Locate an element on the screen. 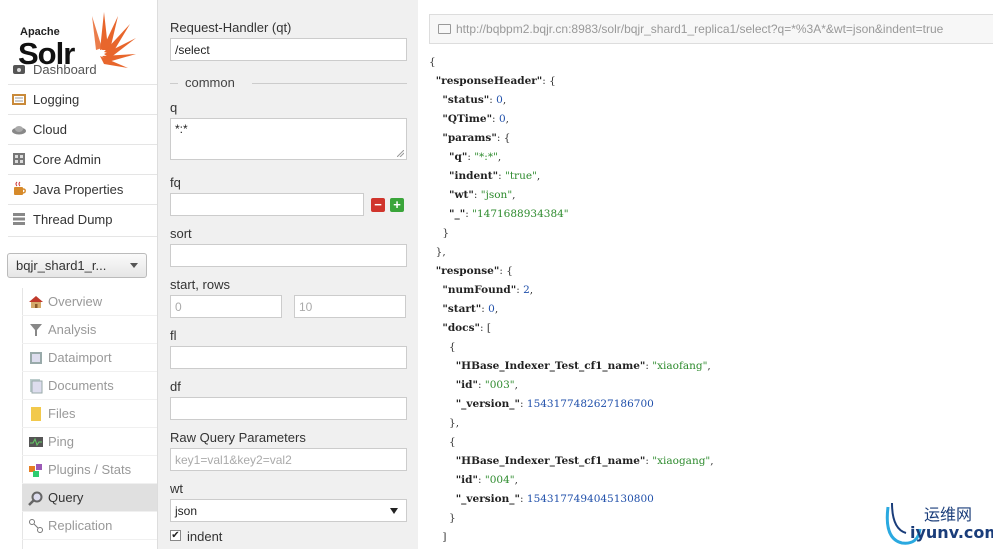 The height and width of the screenshot is (549, 993). core-item-label: Documents is located at coordinates (81, 385).